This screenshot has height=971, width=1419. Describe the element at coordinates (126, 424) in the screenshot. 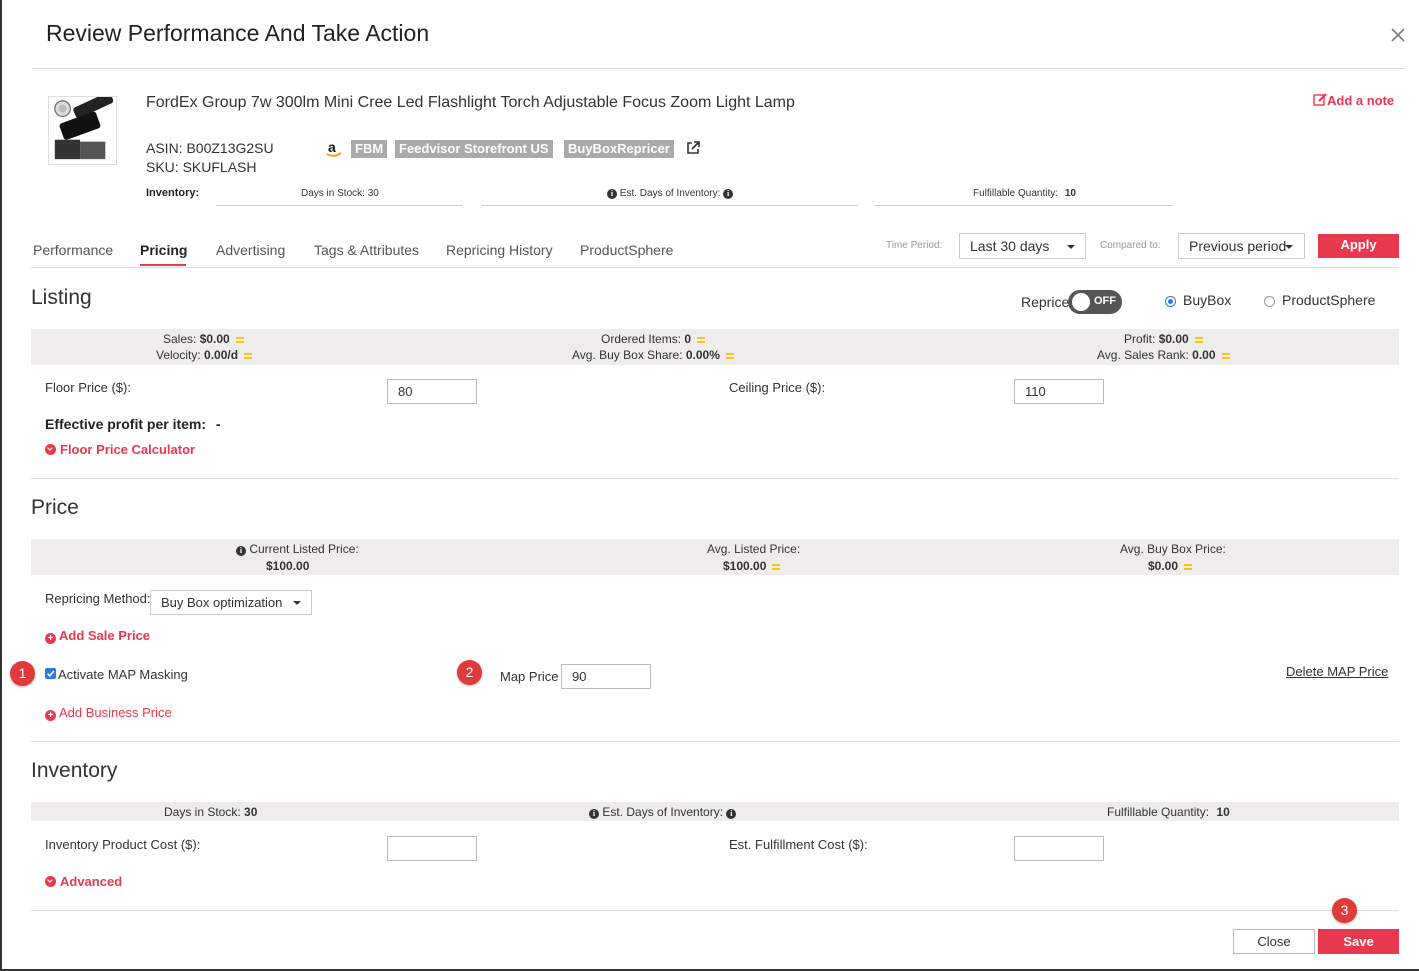

I see `effective-profit-label: Effective profit per item:` at that location.